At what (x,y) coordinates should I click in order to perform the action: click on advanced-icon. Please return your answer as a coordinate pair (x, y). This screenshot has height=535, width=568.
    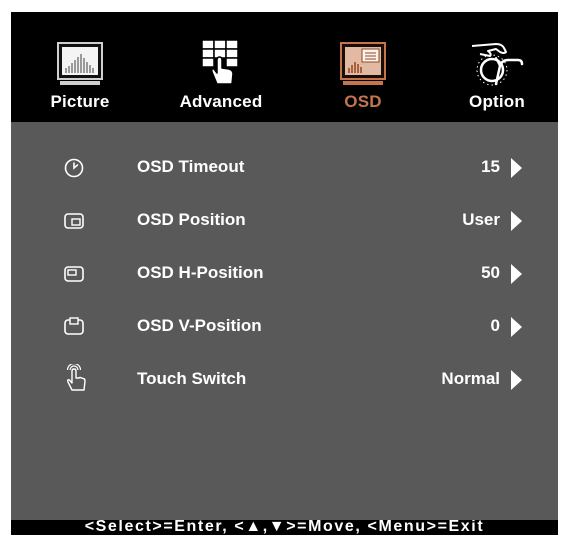
    Looking at the image, I should click on (221, 64).